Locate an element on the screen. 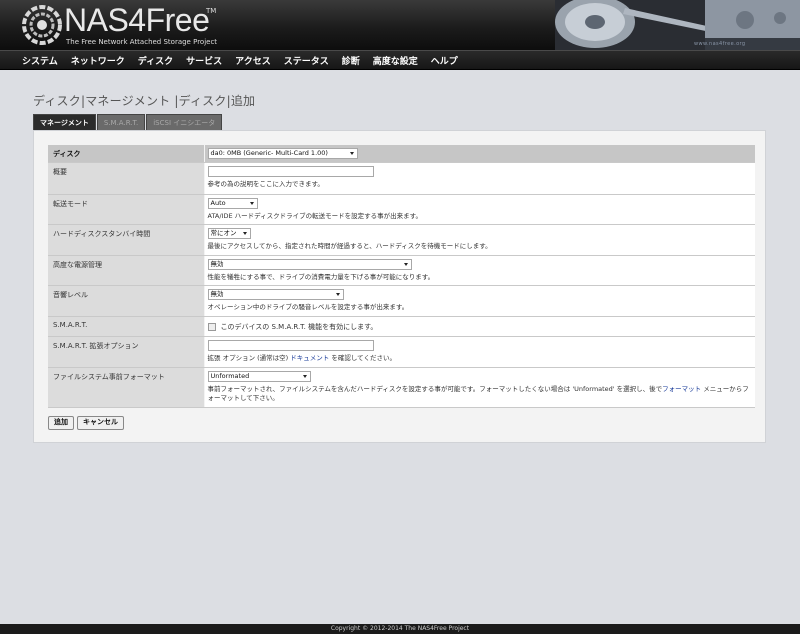 The image size is (800, 634). preformat-value: Unformated is located at coordinates (230, 376).